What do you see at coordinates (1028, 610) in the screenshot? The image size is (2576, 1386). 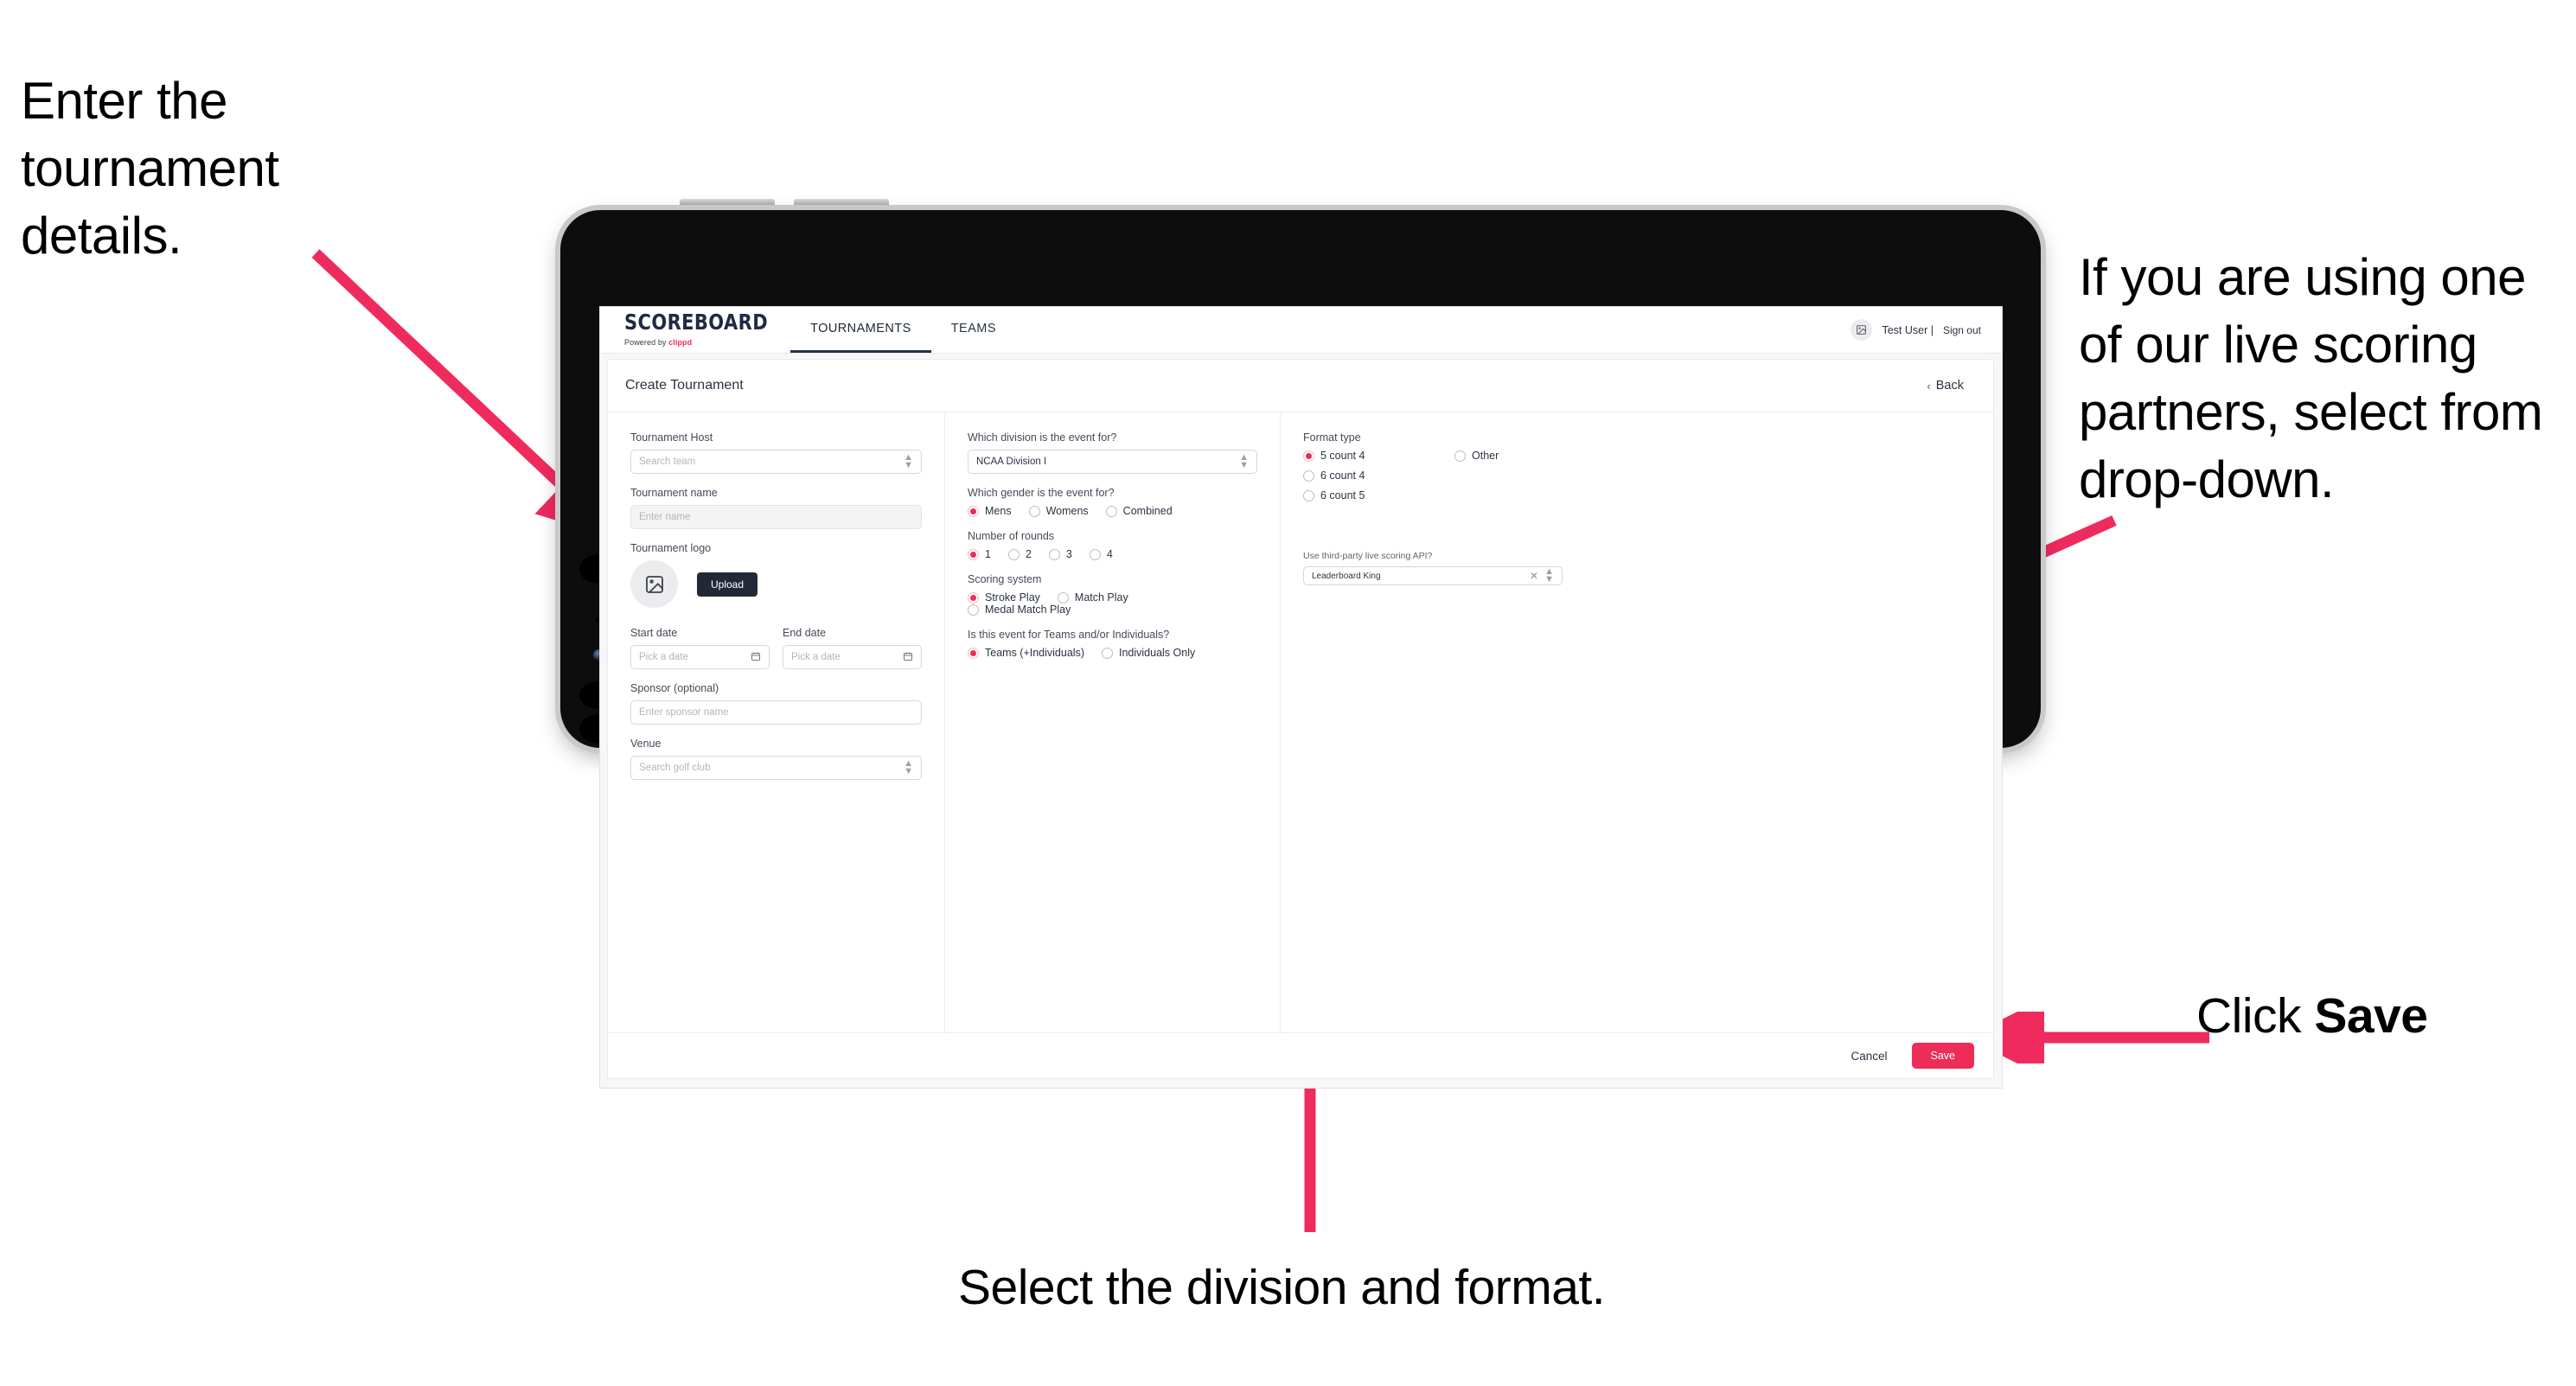 I see `radio-label: Medal Match Play` at bounding box center [1028, 610].